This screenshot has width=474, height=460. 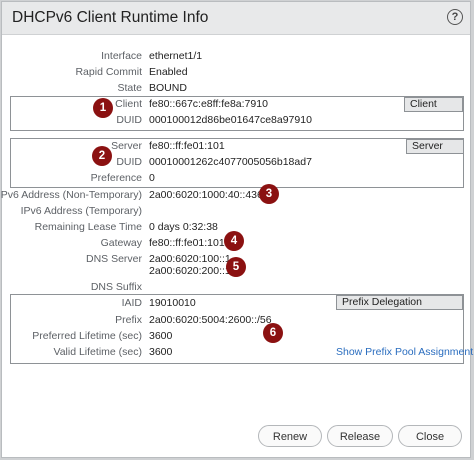 What do you see at coordinates (404, 352) in the screenshot?
I see `show-prefix-pool-link: Show Prefix Pool Assignment` at bounding box center [404, 352].